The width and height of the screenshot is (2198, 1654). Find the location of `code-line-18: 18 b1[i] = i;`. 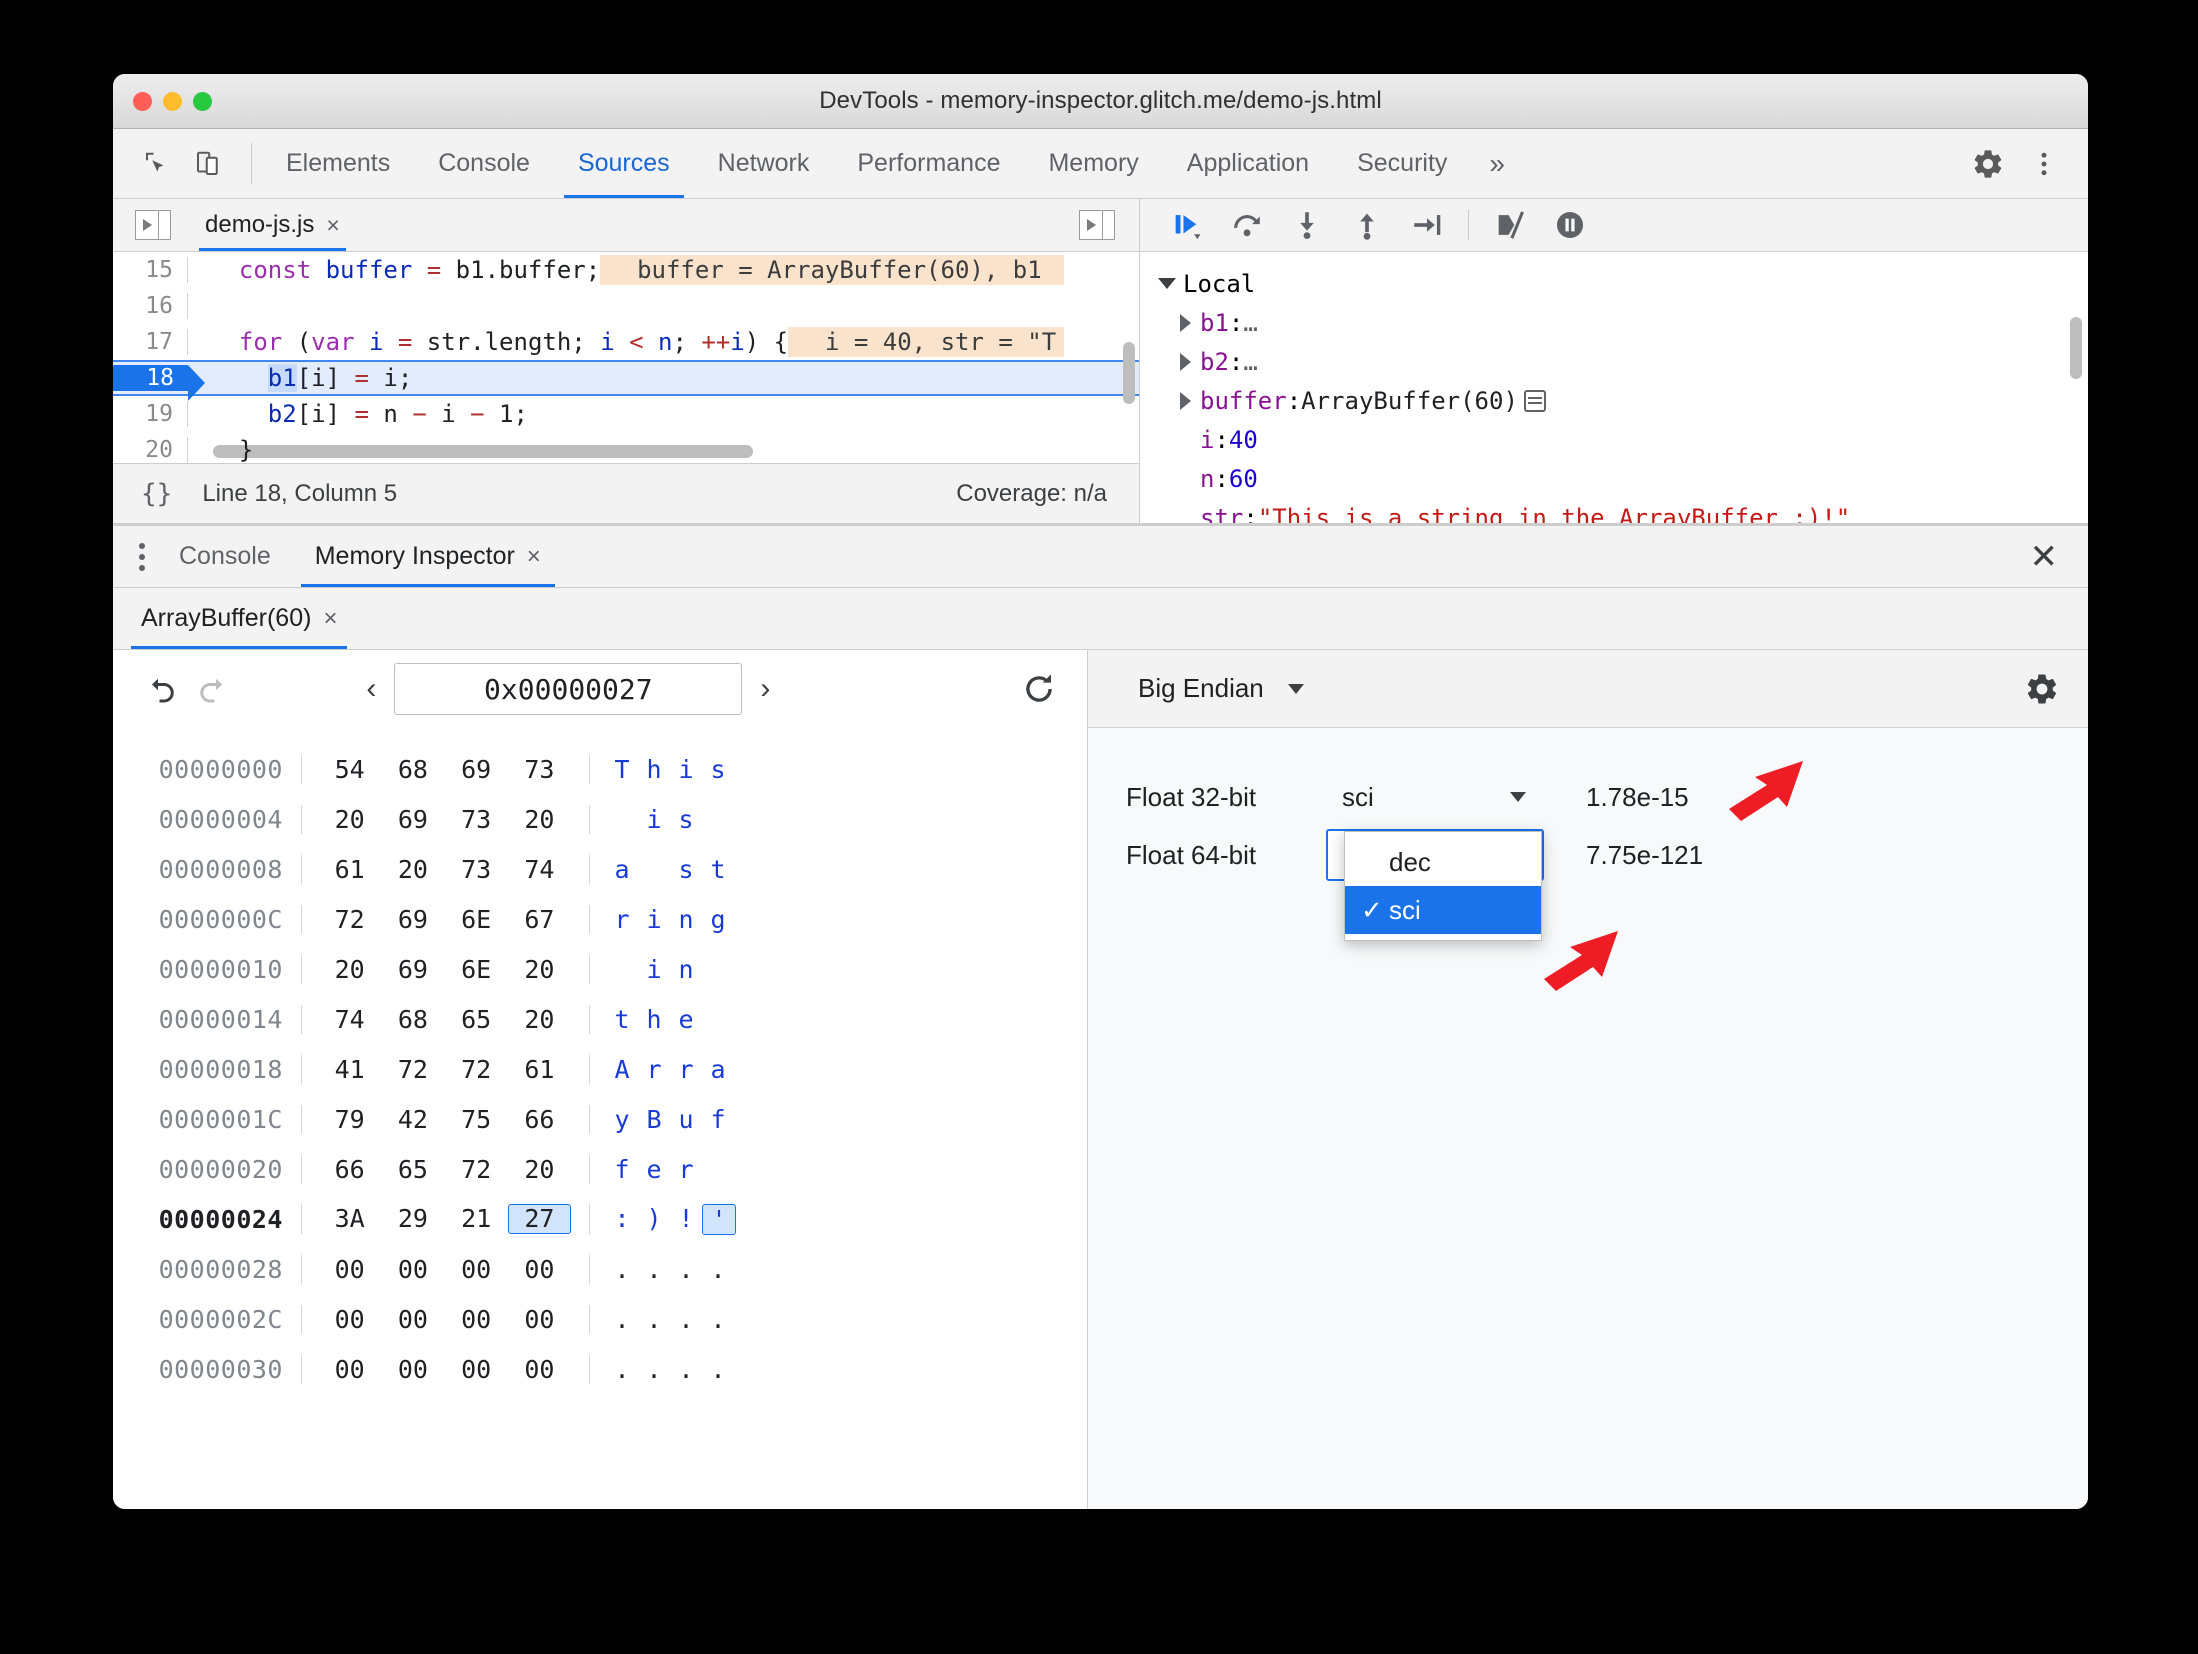

code-line-18: 18 b1[i] = i; is located at coordinates (626, 380).